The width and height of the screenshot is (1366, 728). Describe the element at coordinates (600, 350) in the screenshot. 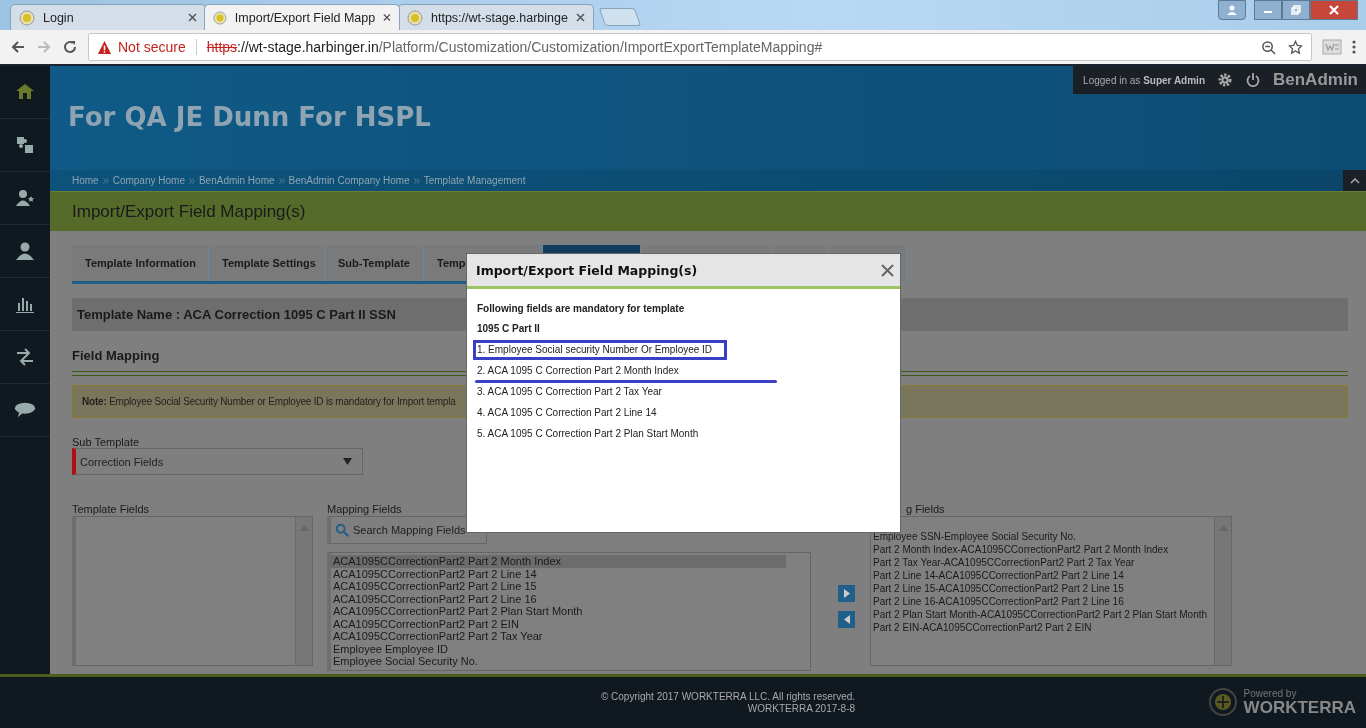

I see `required-field: 1. Employee Social security Number Or Employee ID` at that location.